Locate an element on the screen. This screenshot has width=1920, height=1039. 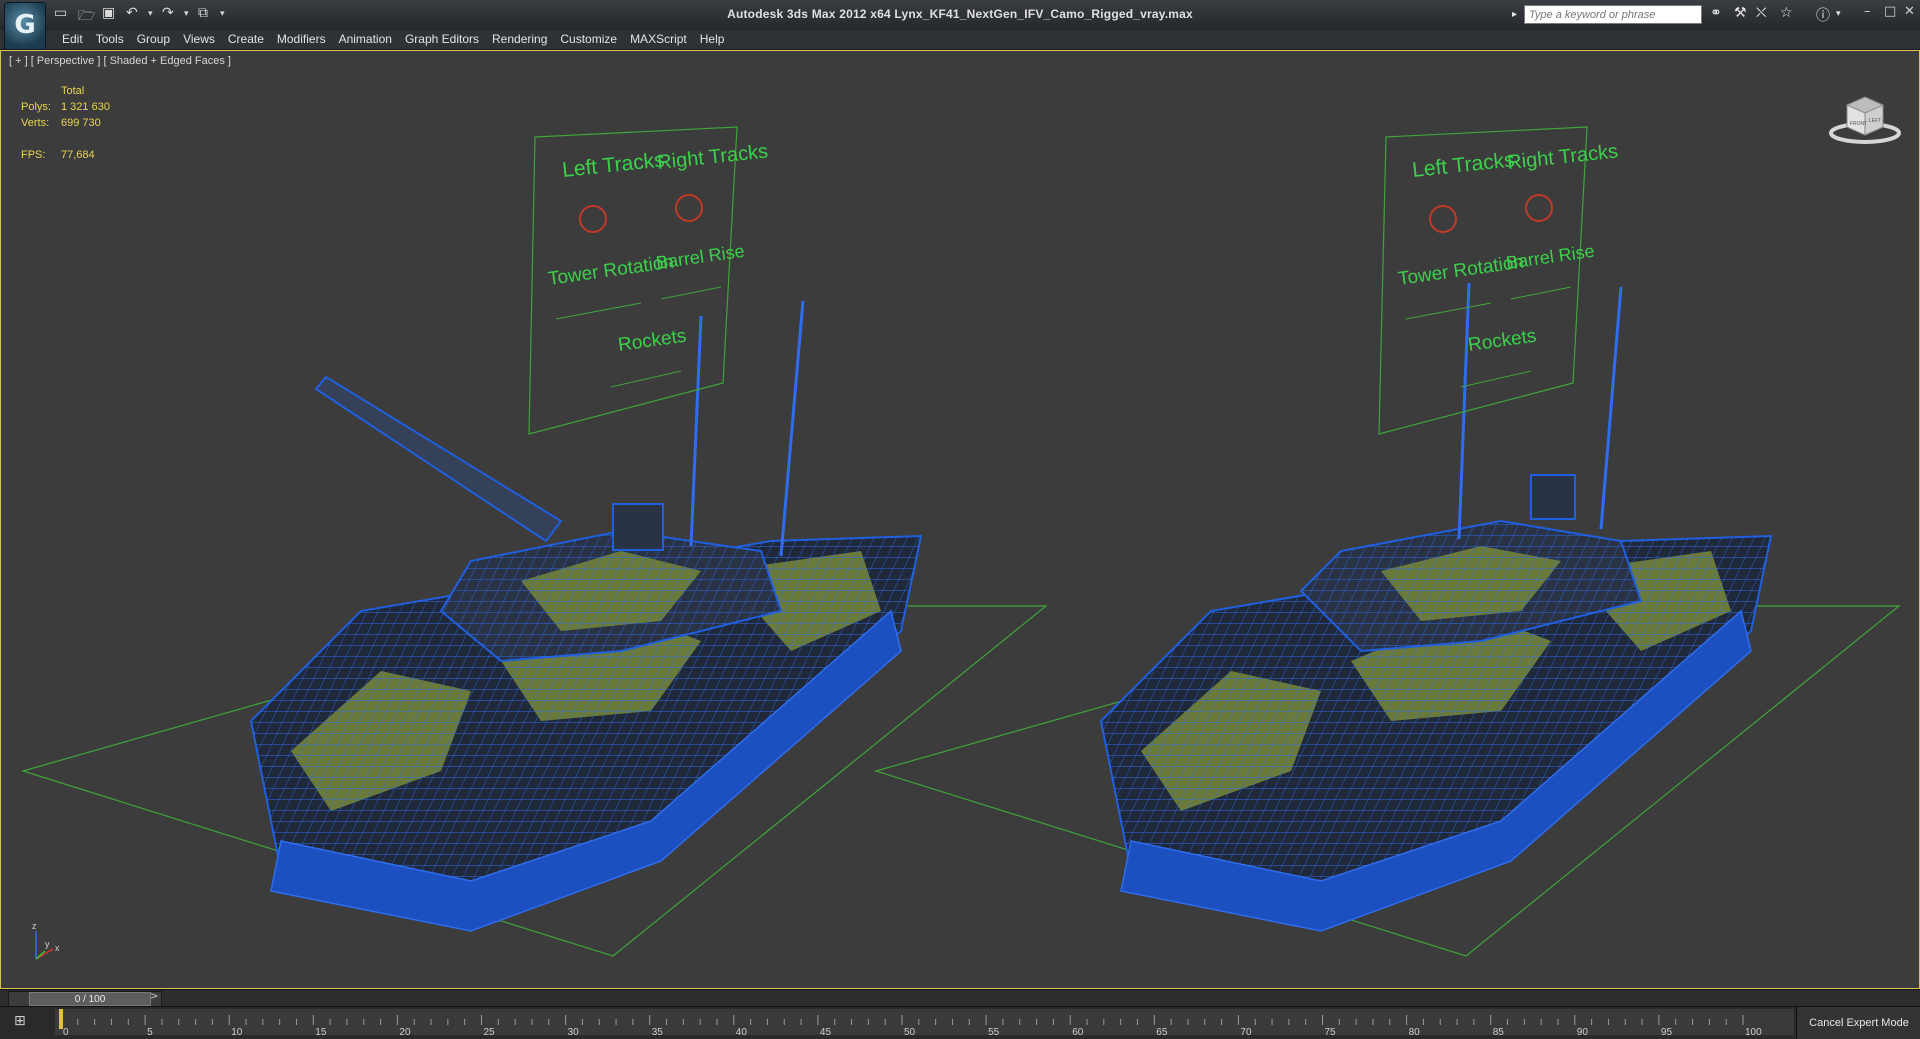
rig-knob-left-tracks-r is located at coordinates (1443, 219).